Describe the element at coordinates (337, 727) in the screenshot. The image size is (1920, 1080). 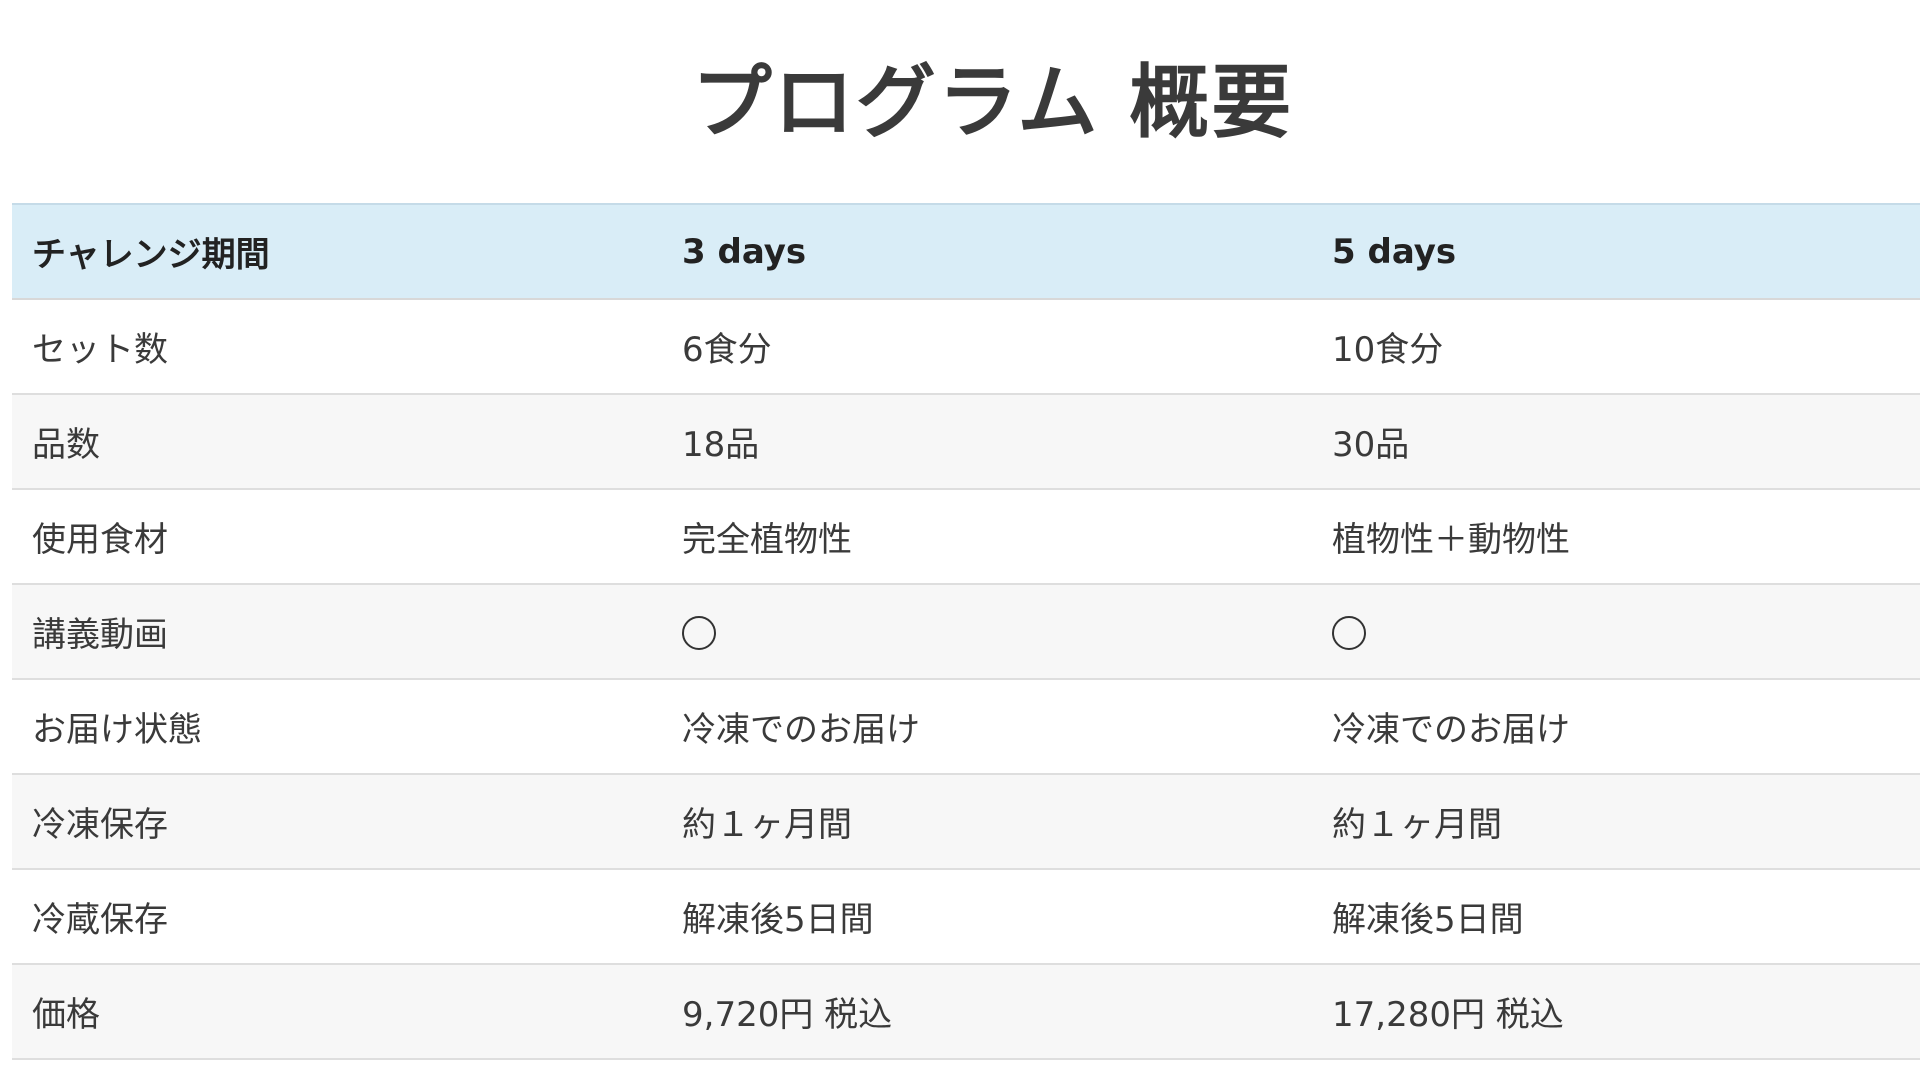
I see `row-label: お届け状態` at that location.